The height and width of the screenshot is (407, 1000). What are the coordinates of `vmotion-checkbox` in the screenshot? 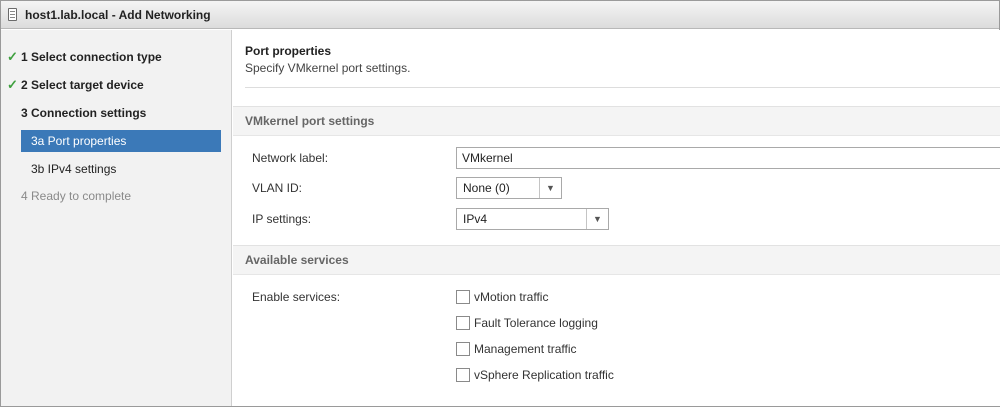 It's located at (463, 297).